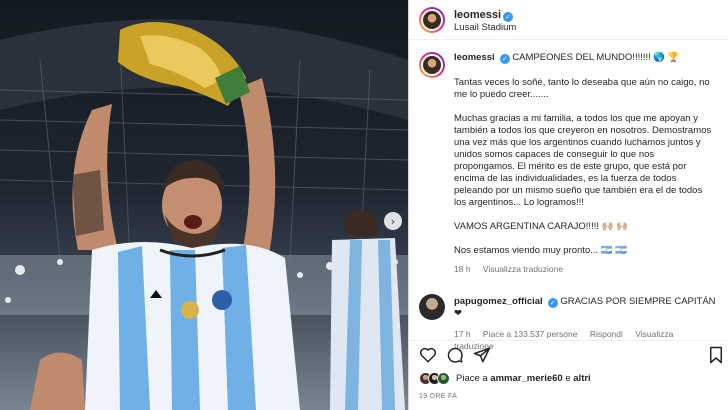 Image resolution: width=728 pixels, height=410 pixels. Describe the element at coordinates (485, 28) in the screenshot. I see `location-link: Lusail Stadium` at that location.